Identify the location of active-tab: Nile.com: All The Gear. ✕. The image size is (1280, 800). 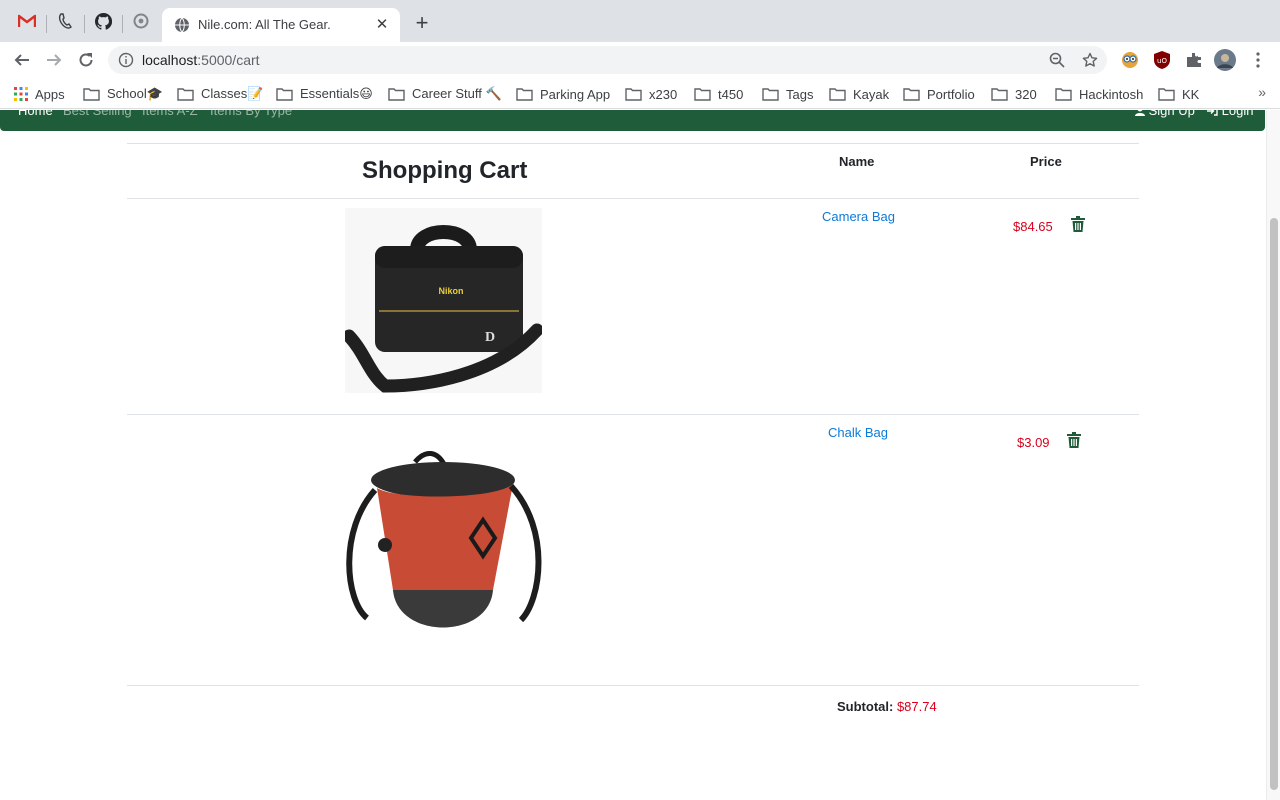
(281, 25).